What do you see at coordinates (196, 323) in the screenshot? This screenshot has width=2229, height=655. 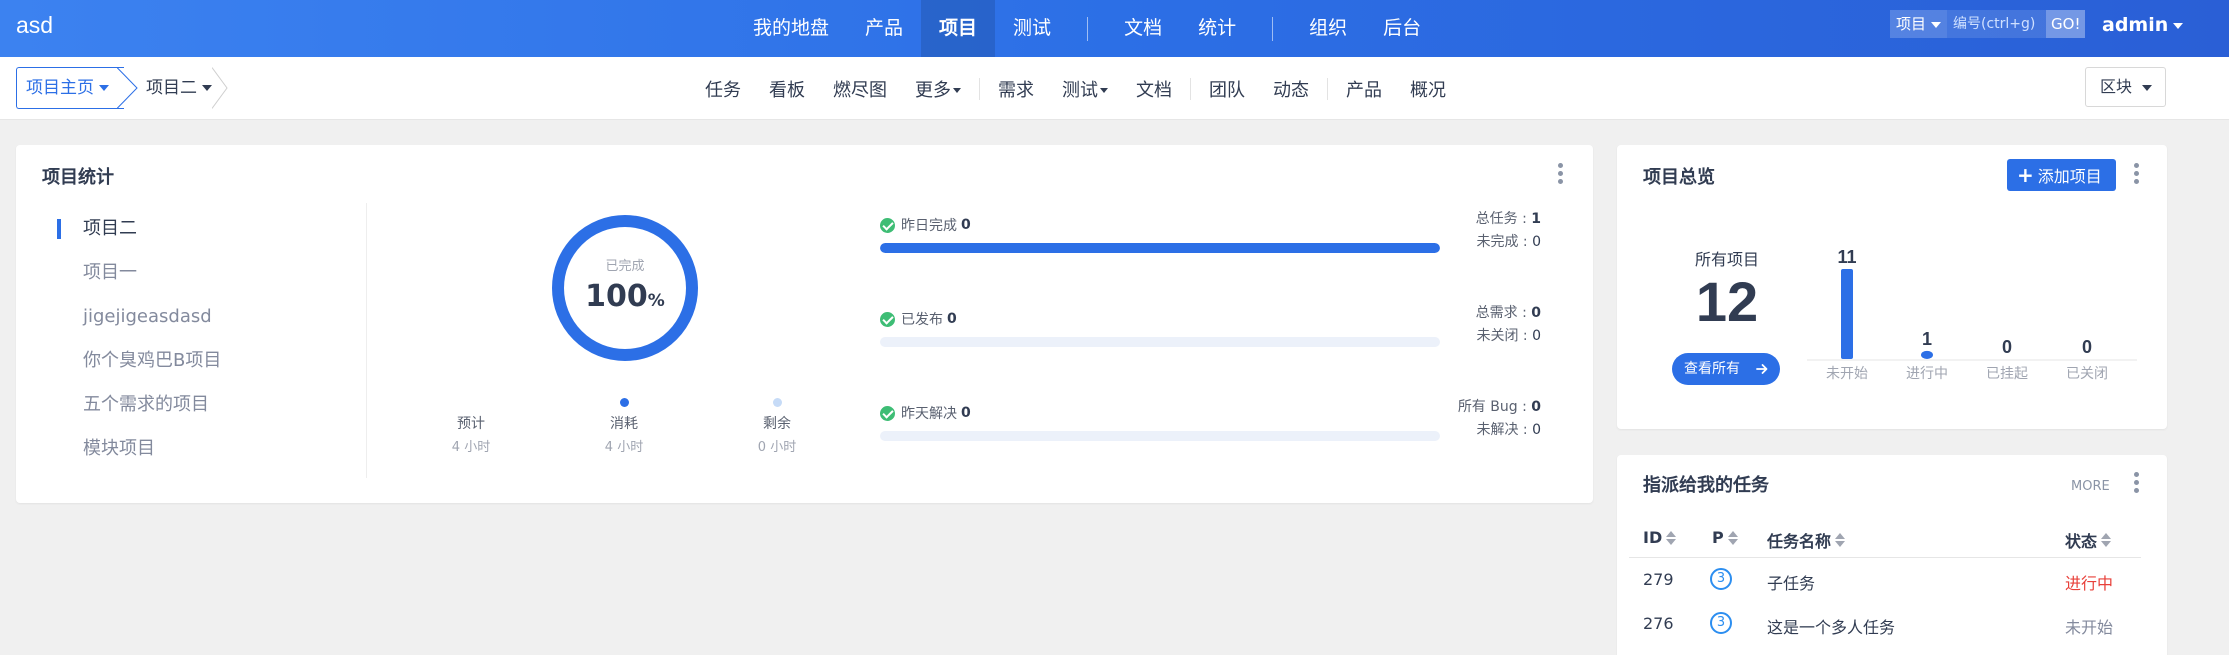 I see `project-list-item: jigejigeasdasd` at bounding box center [196, 323].